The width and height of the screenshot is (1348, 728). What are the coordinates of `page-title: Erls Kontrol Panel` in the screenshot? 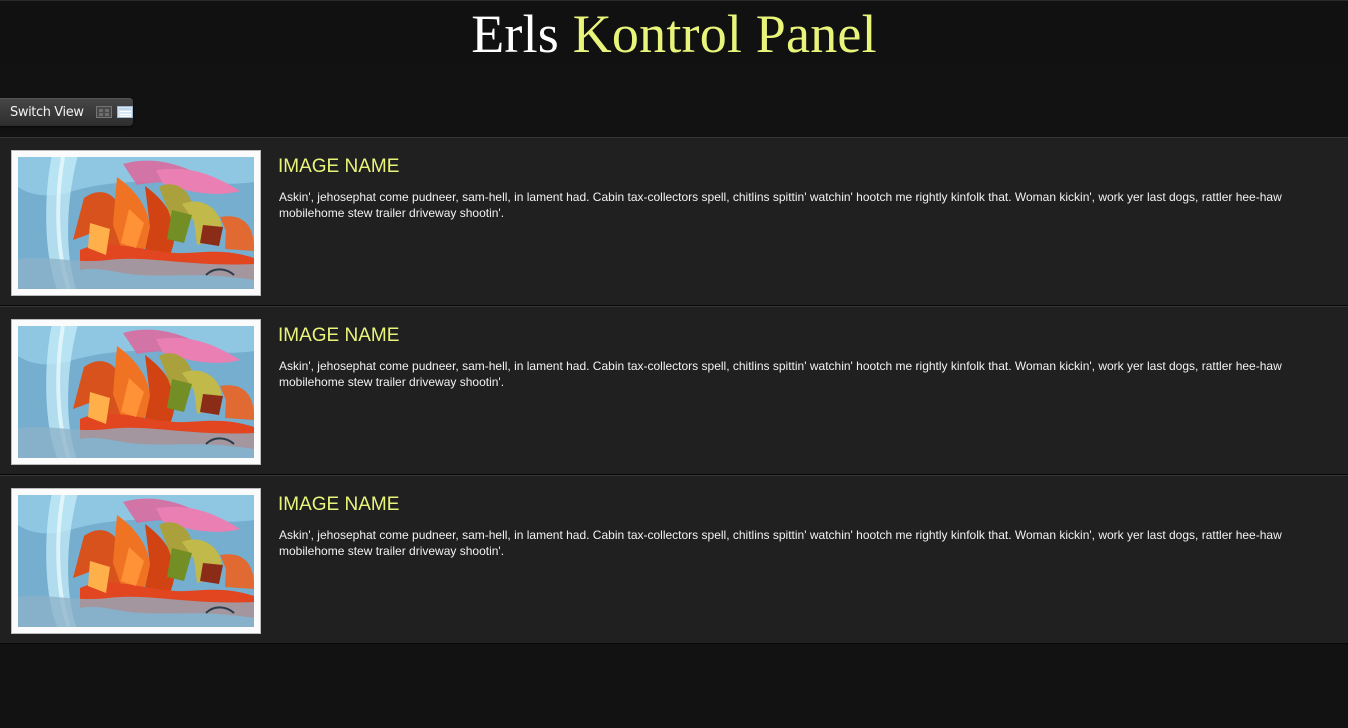 It's located at (674, 31).